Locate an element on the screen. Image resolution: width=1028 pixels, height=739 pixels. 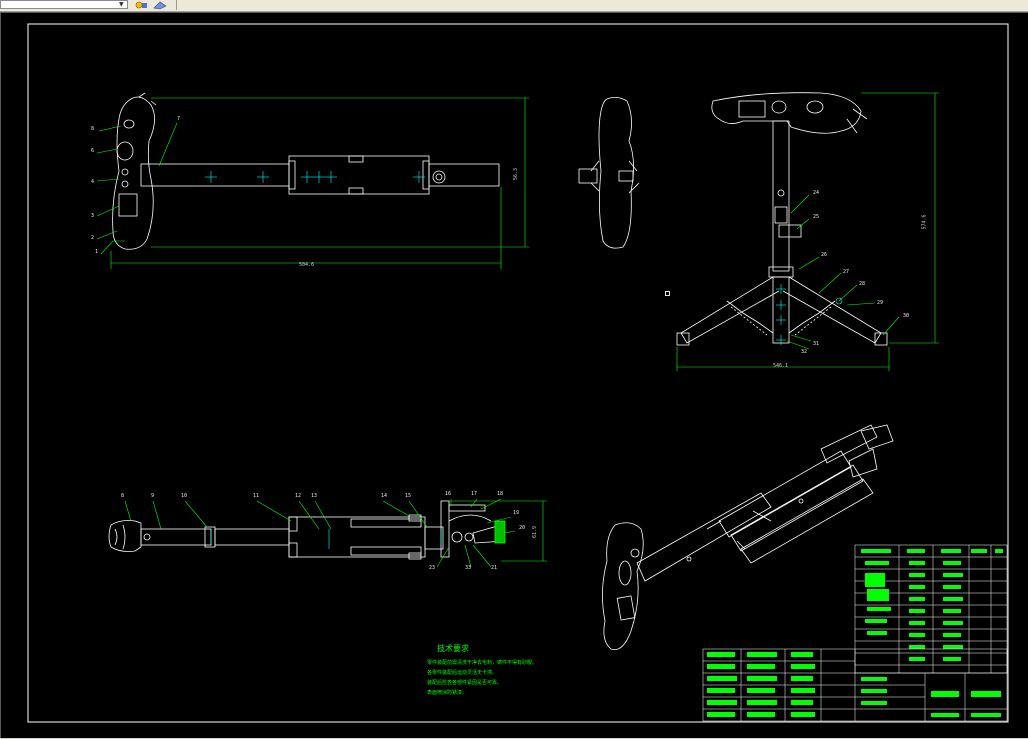
balloon-side-18: 18 is located at coordinates (500, 494).